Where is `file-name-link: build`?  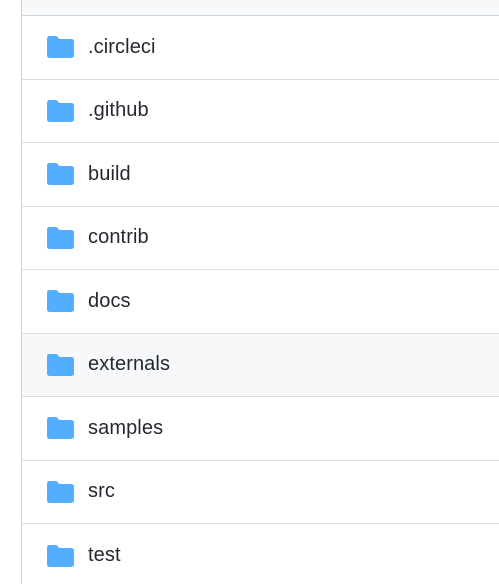
file-name-link: build is located at coordinates (109, 174).